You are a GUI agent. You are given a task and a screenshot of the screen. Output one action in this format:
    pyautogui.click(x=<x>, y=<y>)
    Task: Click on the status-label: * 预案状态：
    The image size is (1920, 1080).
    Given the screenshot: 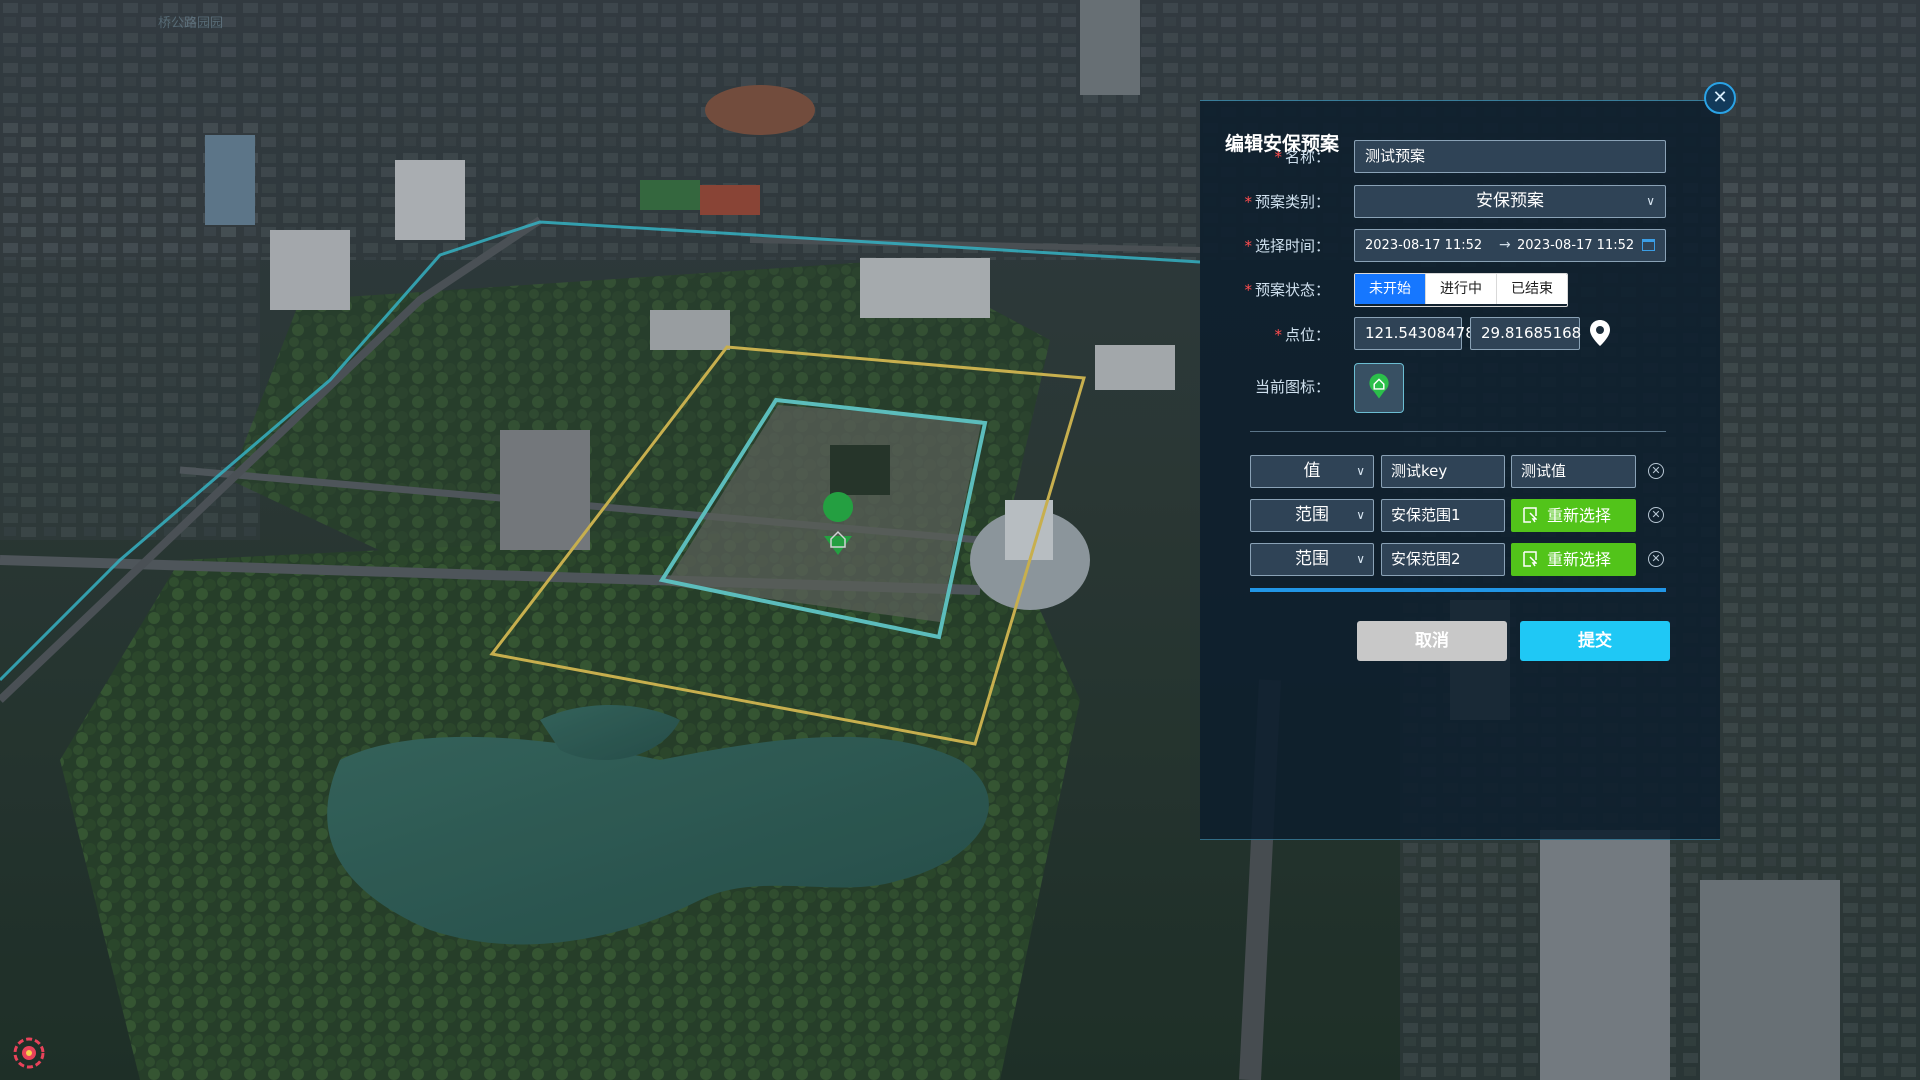 What is the action you would take?
    pyautogui.click(x=1287, y=290)
    